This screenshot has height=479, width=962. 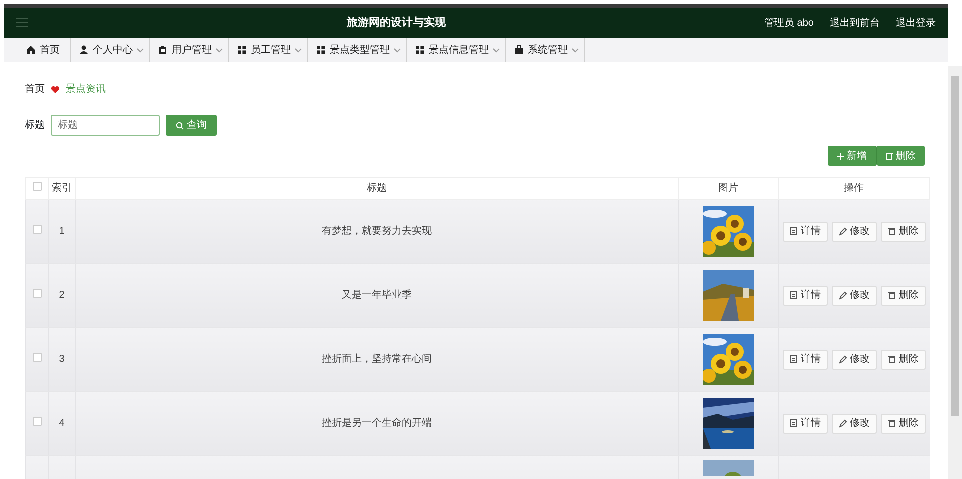 What do you see at coordinates (62, 295) in the screenshot?
I see `row-index: 2` at bounding box center [62, 295].